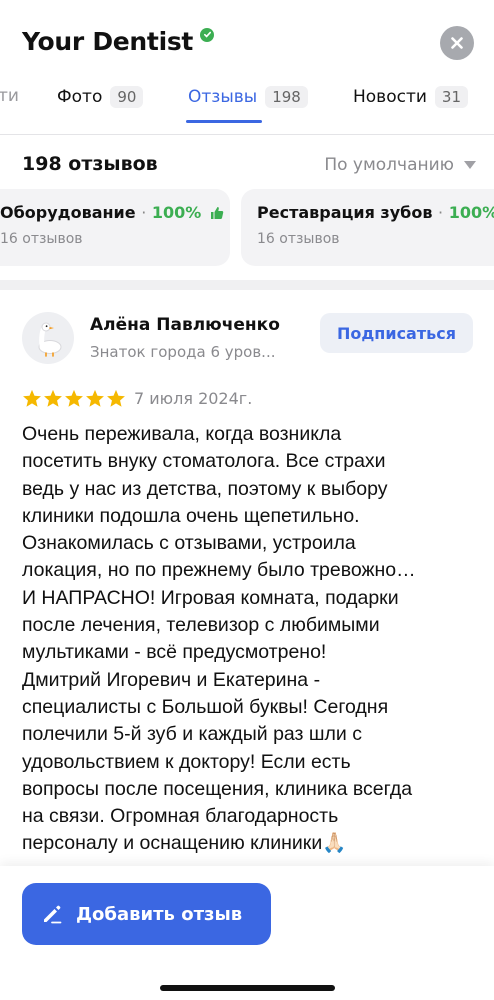 Image resolution: width=494 pixels, height=1000 pixels. What do you see at coordinates (52, 914) in the screenshot?
I see `pencil-icon` at bounding box center [52, 914].